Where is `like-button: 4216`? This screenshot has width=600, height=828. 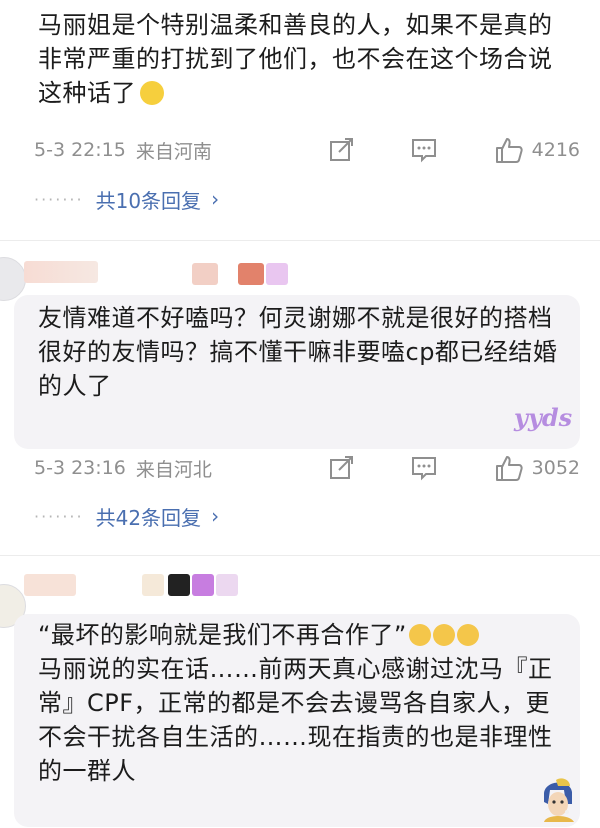 like-button: 4216 is located at coordinates (537, 150).